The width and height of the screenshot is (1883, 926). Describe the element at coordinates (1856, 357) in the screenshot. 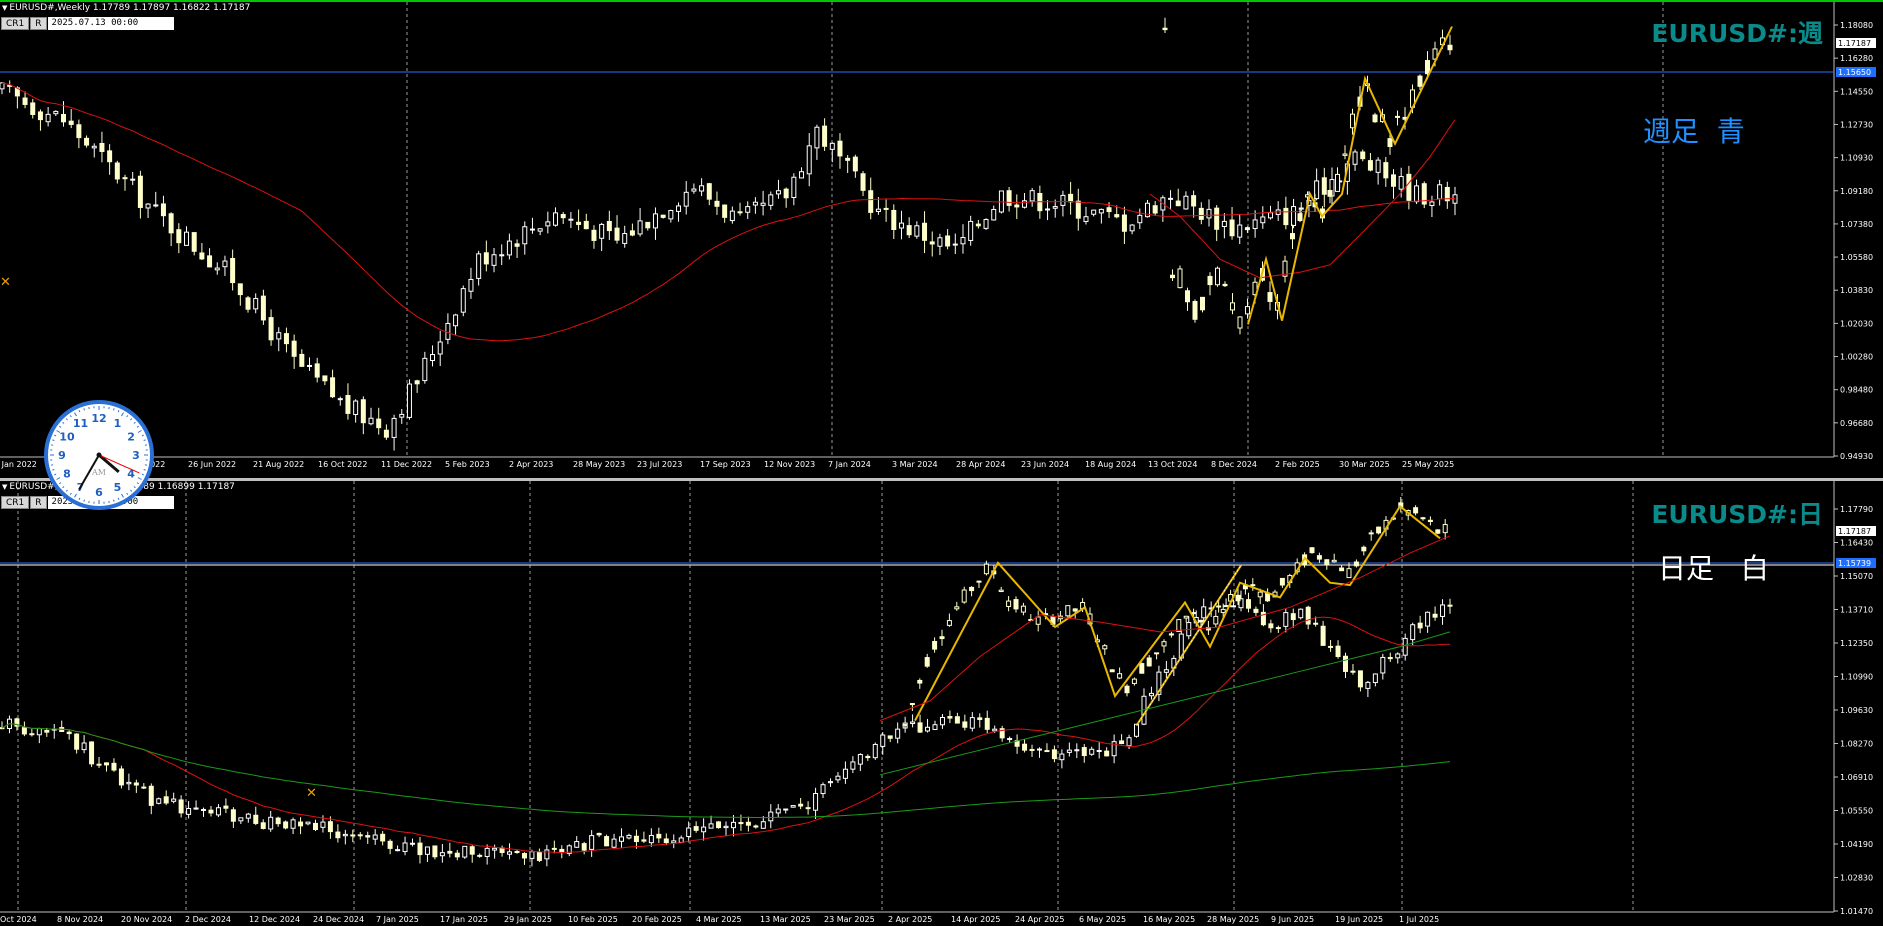

I see `price-tick-label: 1.00280` at that location.